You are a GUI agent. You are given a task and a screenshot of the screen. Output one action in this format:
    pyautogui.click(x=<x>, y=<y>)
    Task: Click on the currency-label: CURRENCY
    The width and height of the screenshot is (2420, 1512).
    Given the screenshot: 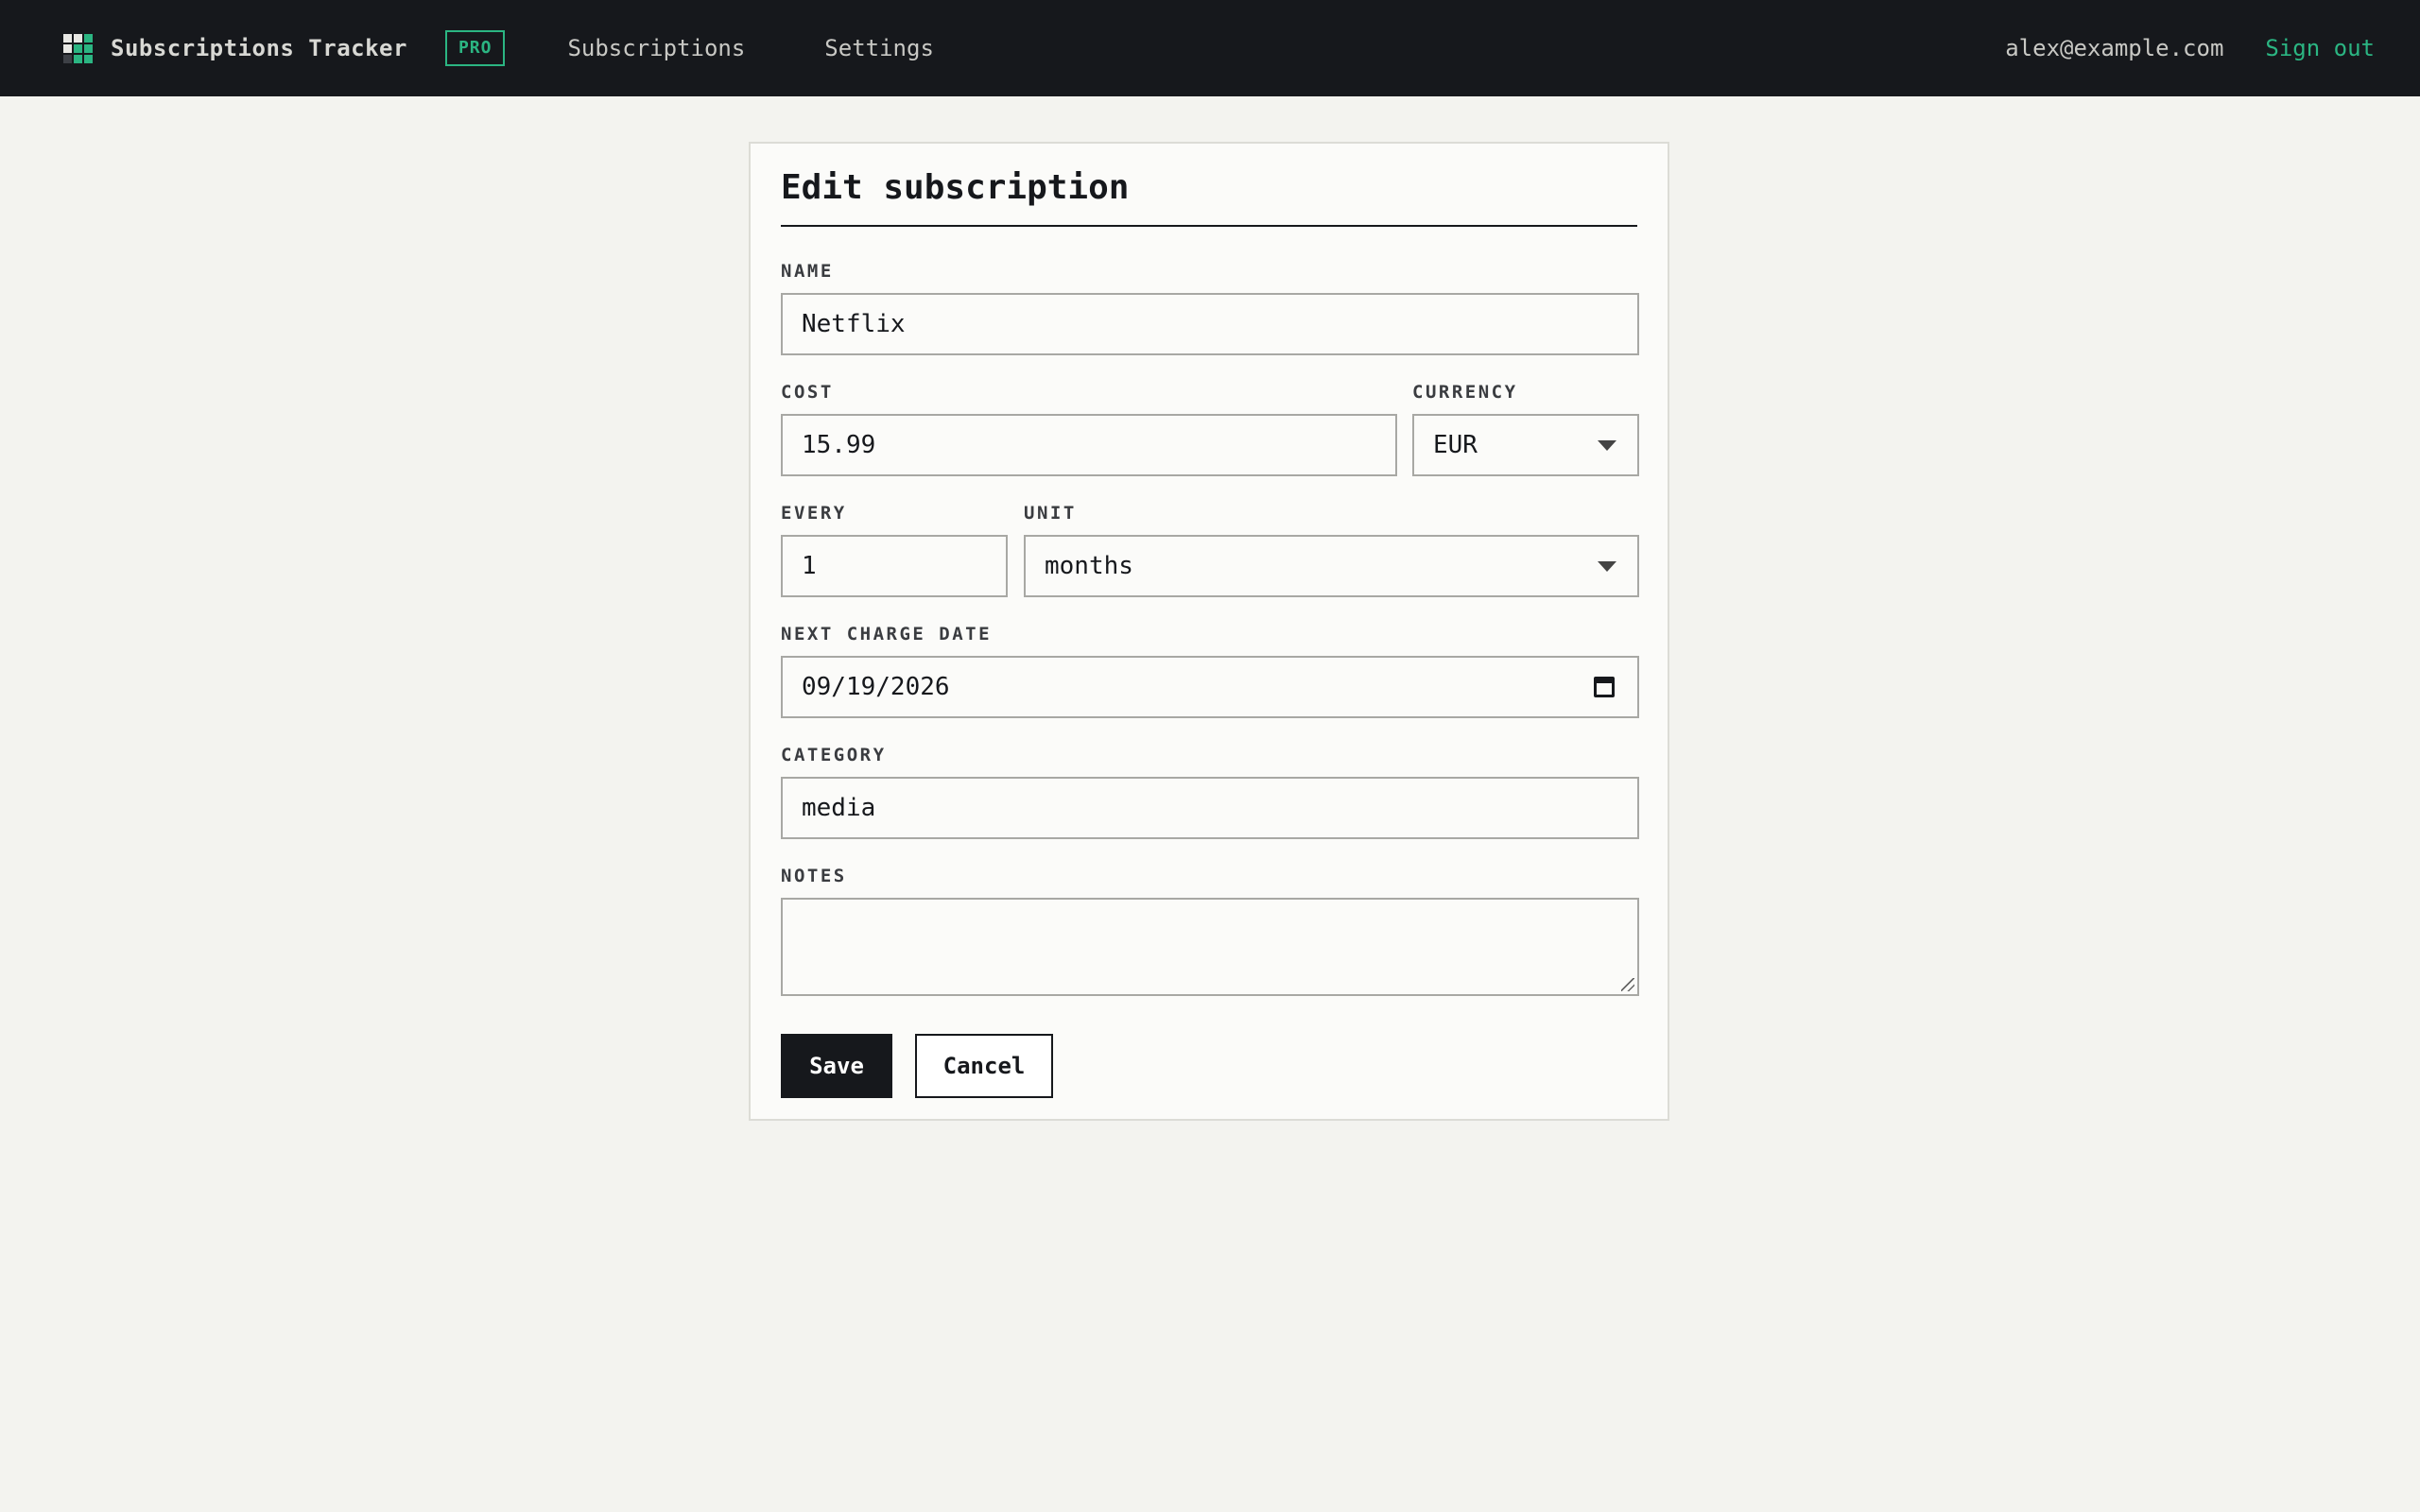 What is the action you would take?
    pyautogui.click(x=1465, y=392)
    